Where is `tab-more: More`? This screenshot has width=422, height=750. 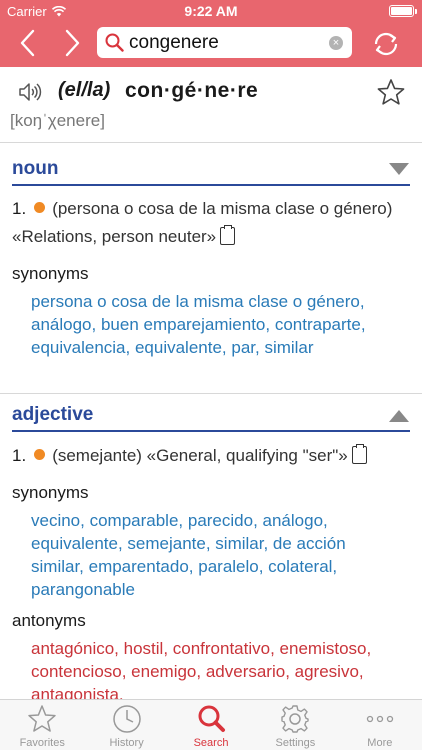 tab-more: More is located at coordinates (380, 725).